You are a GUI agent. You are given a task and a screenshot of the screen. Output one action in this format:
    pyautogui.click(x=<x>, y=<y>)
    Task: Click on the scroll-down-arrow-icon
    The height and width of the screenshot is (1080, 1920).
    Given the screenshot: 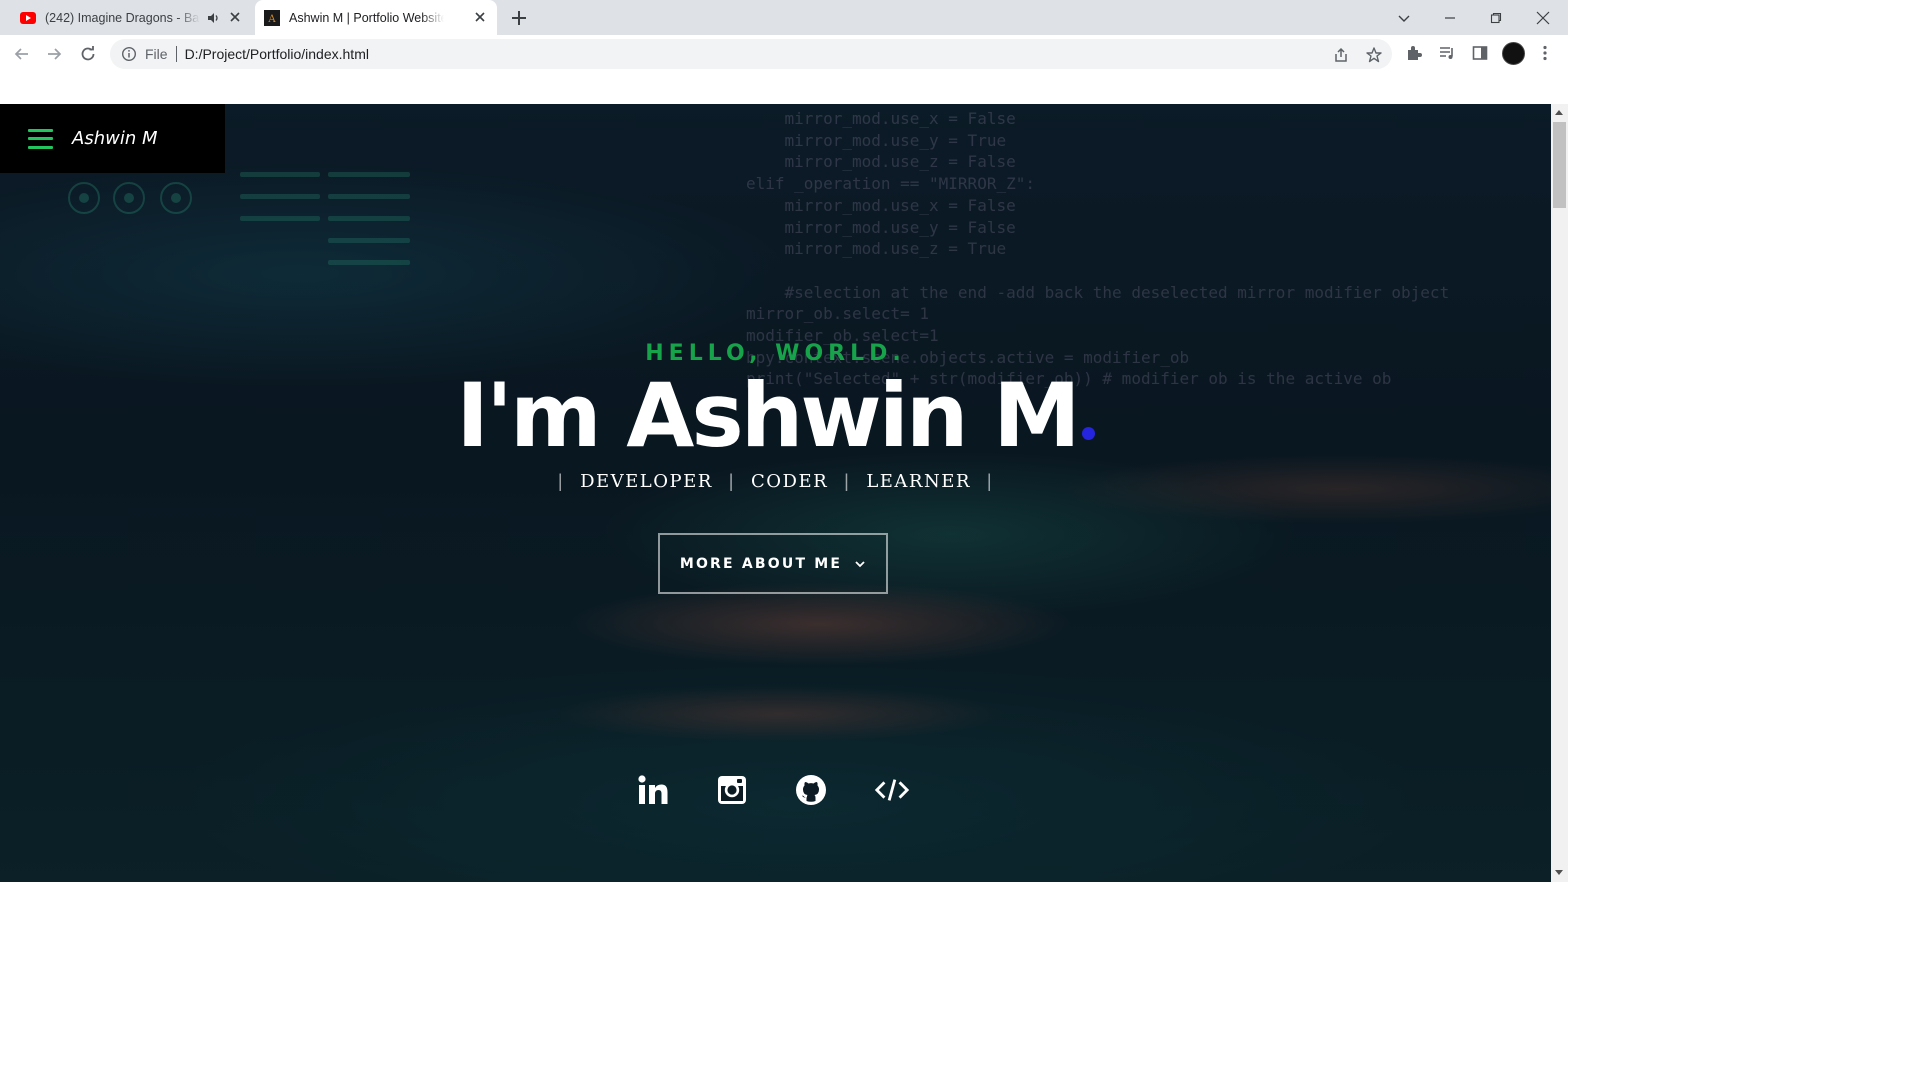 What is the action you would take?
    pyautogui.click(x=1559, y=872)
    